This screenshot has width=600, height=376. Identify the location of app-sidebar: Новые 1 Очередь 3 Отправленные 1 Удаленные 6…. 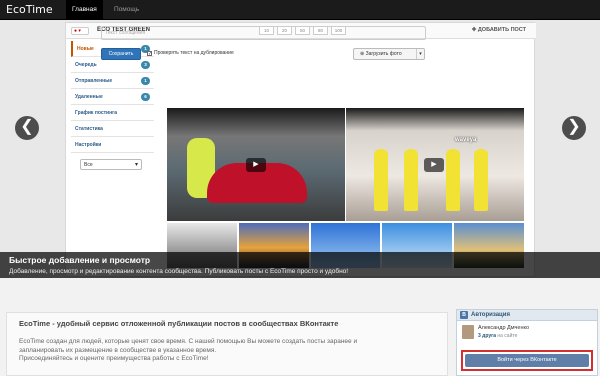
(112, 105).